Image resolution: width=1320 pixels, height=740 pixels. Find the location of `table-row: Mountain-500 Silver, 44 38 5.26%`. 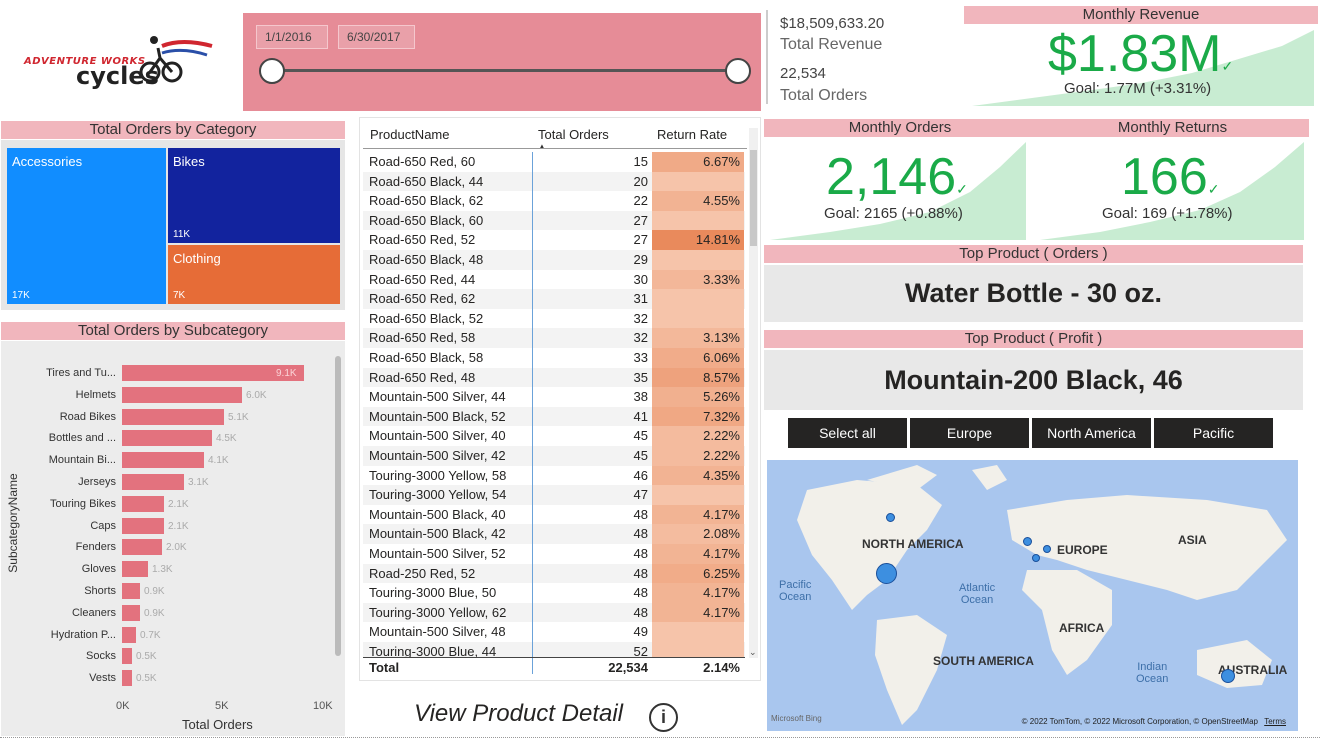

table-row: Mountain-500 Silver, 44 38 5.26% is located at coordinates (554, 397).